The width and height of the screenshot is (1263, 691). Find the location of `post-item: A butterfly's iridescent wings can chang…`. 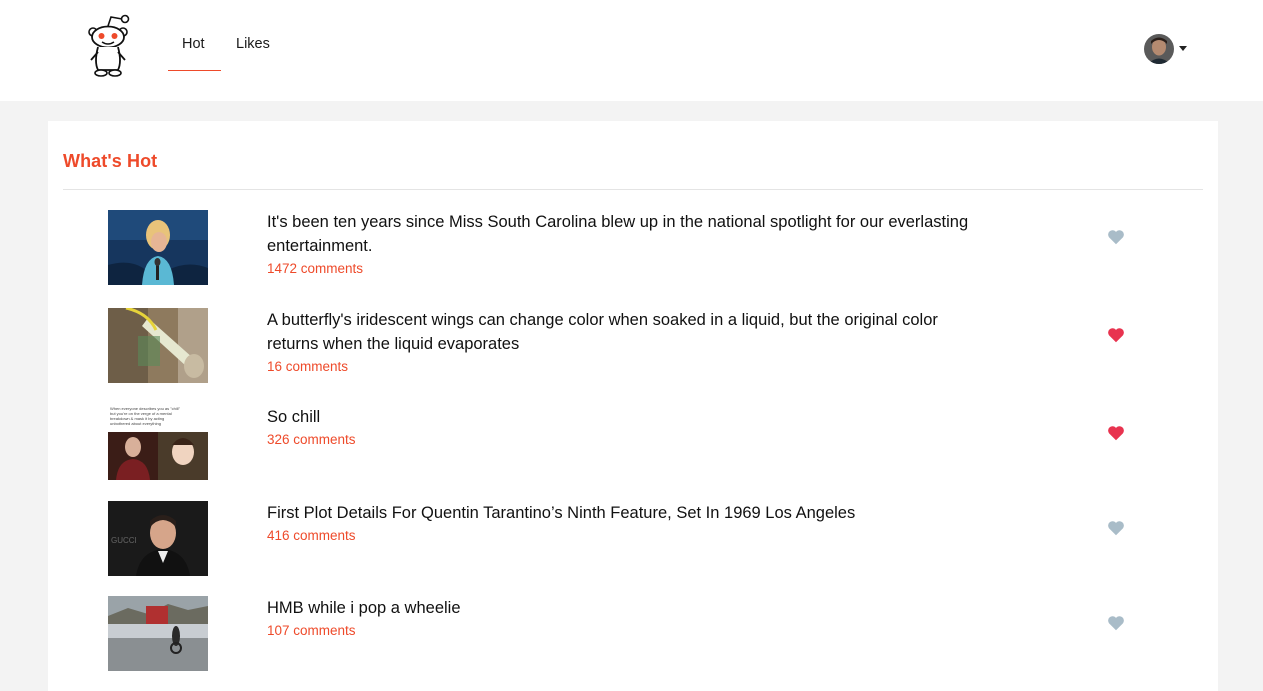

post-item: A butterfly's iridescent wings can chang… is located at coordinates (633, 348).